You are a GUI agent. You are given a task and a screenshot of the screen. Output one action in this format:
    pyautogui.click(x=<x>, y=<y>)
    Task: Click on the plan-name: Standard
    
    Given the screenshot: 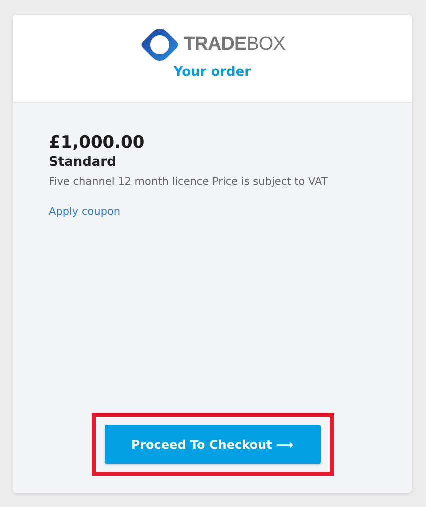 What is the action you would take?
    pyautogui.click(x=83, y=162)
    